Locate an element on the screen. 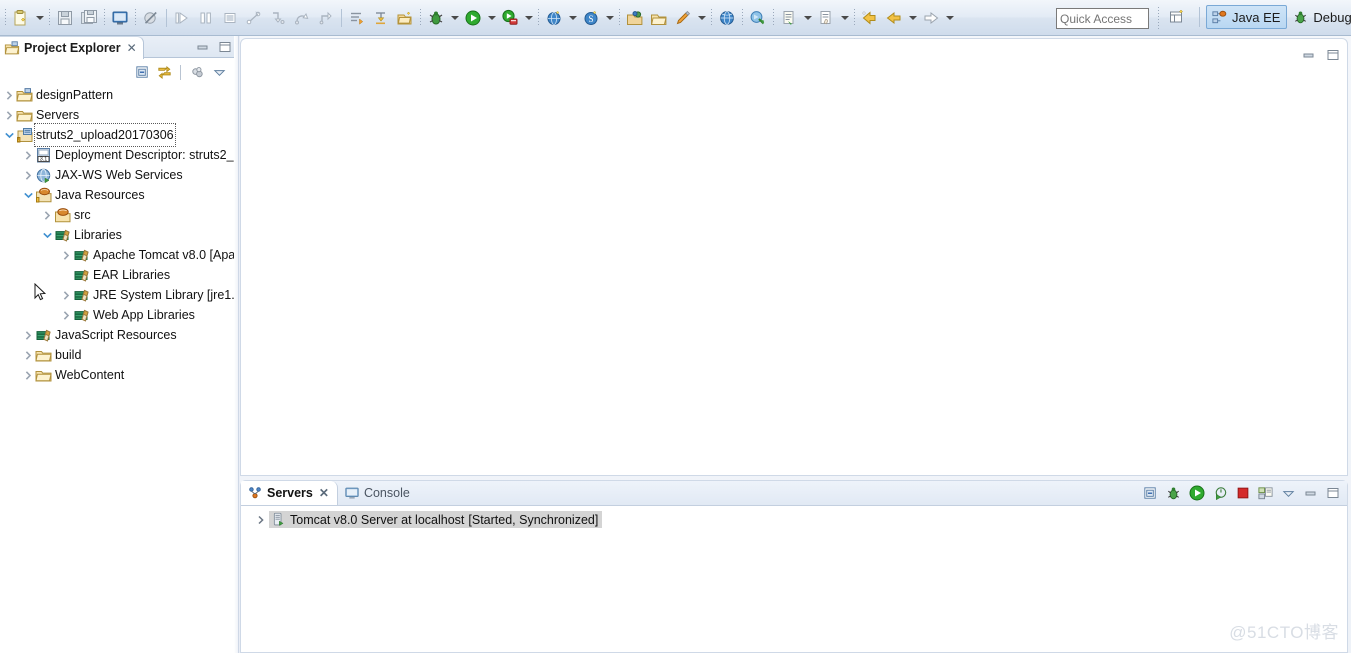 The height and width of the screenshot is (653, 1351). new-web-project-dropdown-arrow is located at coordinates (572, 18).